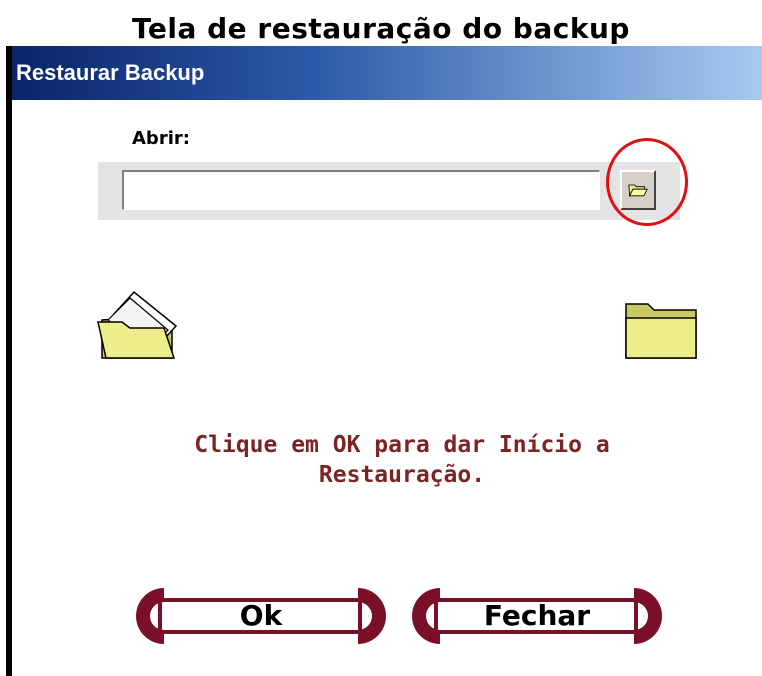 The image size is (762, 676). I want to click on ok-label: Ok, so click(261, 615).